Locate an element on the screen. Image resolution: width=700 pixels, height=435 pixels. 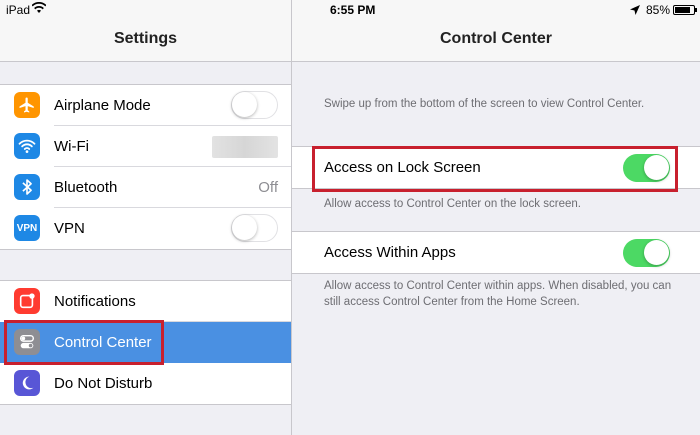
lock-screen-highlight-box is located at coordinates (495, 169).